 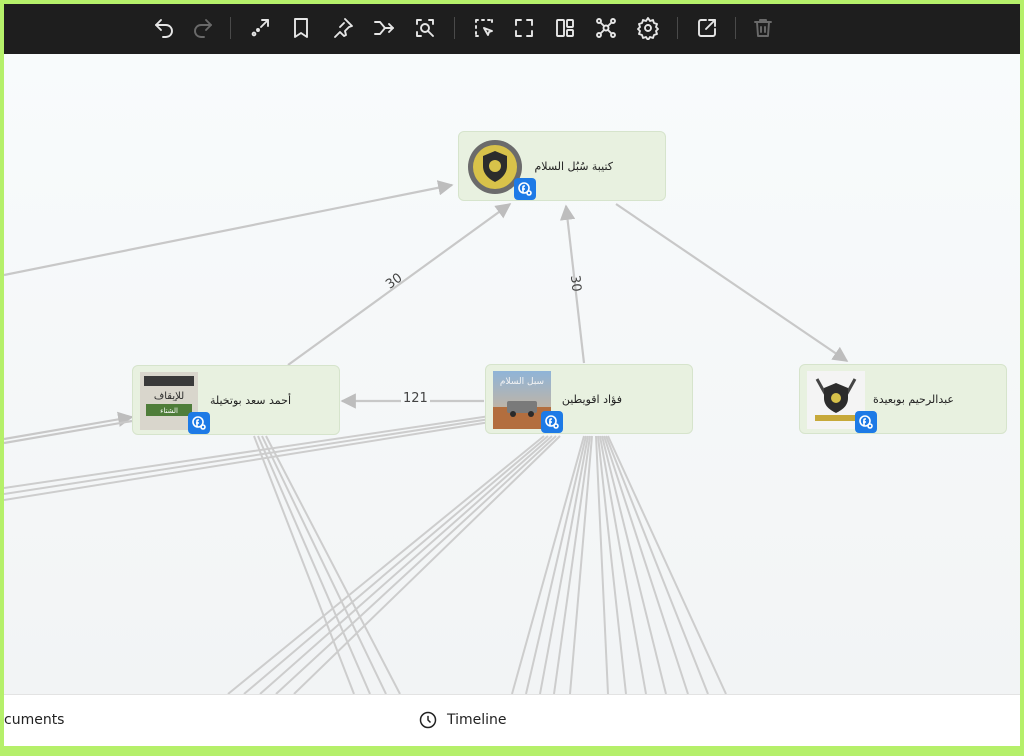 I want to click on clock-icon, so click(x=428, y=720).